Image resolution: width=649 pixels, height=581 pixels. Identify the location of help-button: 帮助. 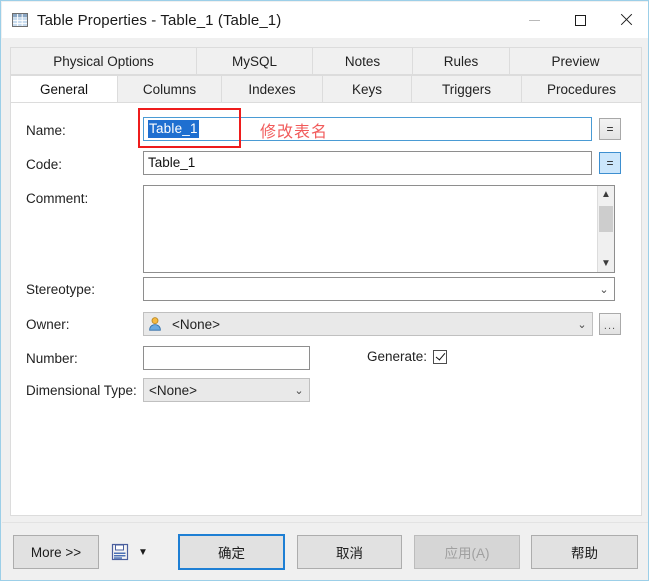
(584, 552).